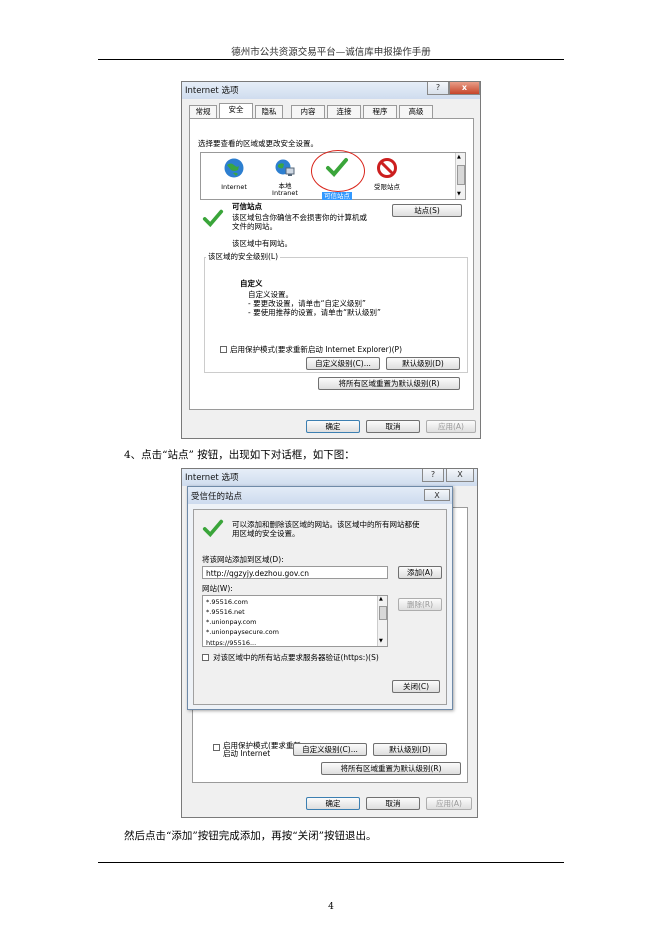  Describe the element at coordinates (242, 632) in the screenshot. I see `list-item: *.unionpaysecure.com` at that location.